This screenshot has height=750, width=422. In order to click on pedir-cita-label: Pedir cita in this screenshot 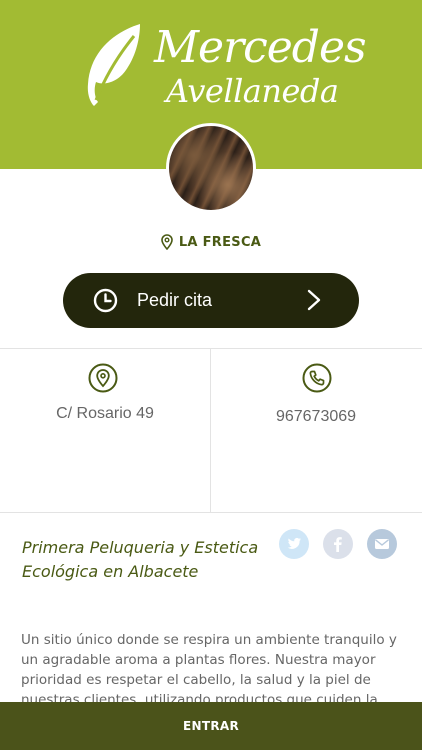, I will do `click(175, 300)`.